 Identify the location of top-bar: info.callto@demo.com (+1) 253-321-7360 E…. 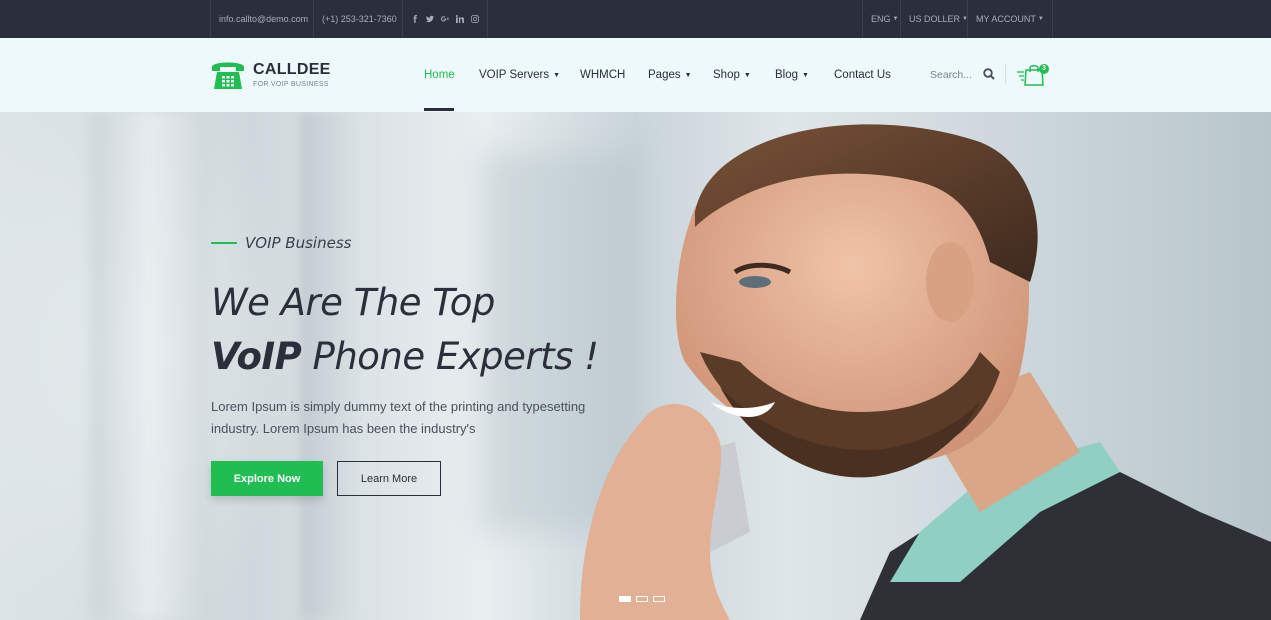
(635, 19).